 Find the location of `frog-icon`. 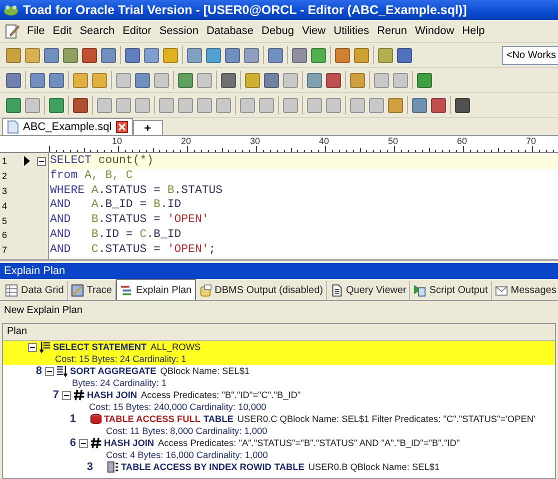

frog-icon is located at coordinates (11, 10).